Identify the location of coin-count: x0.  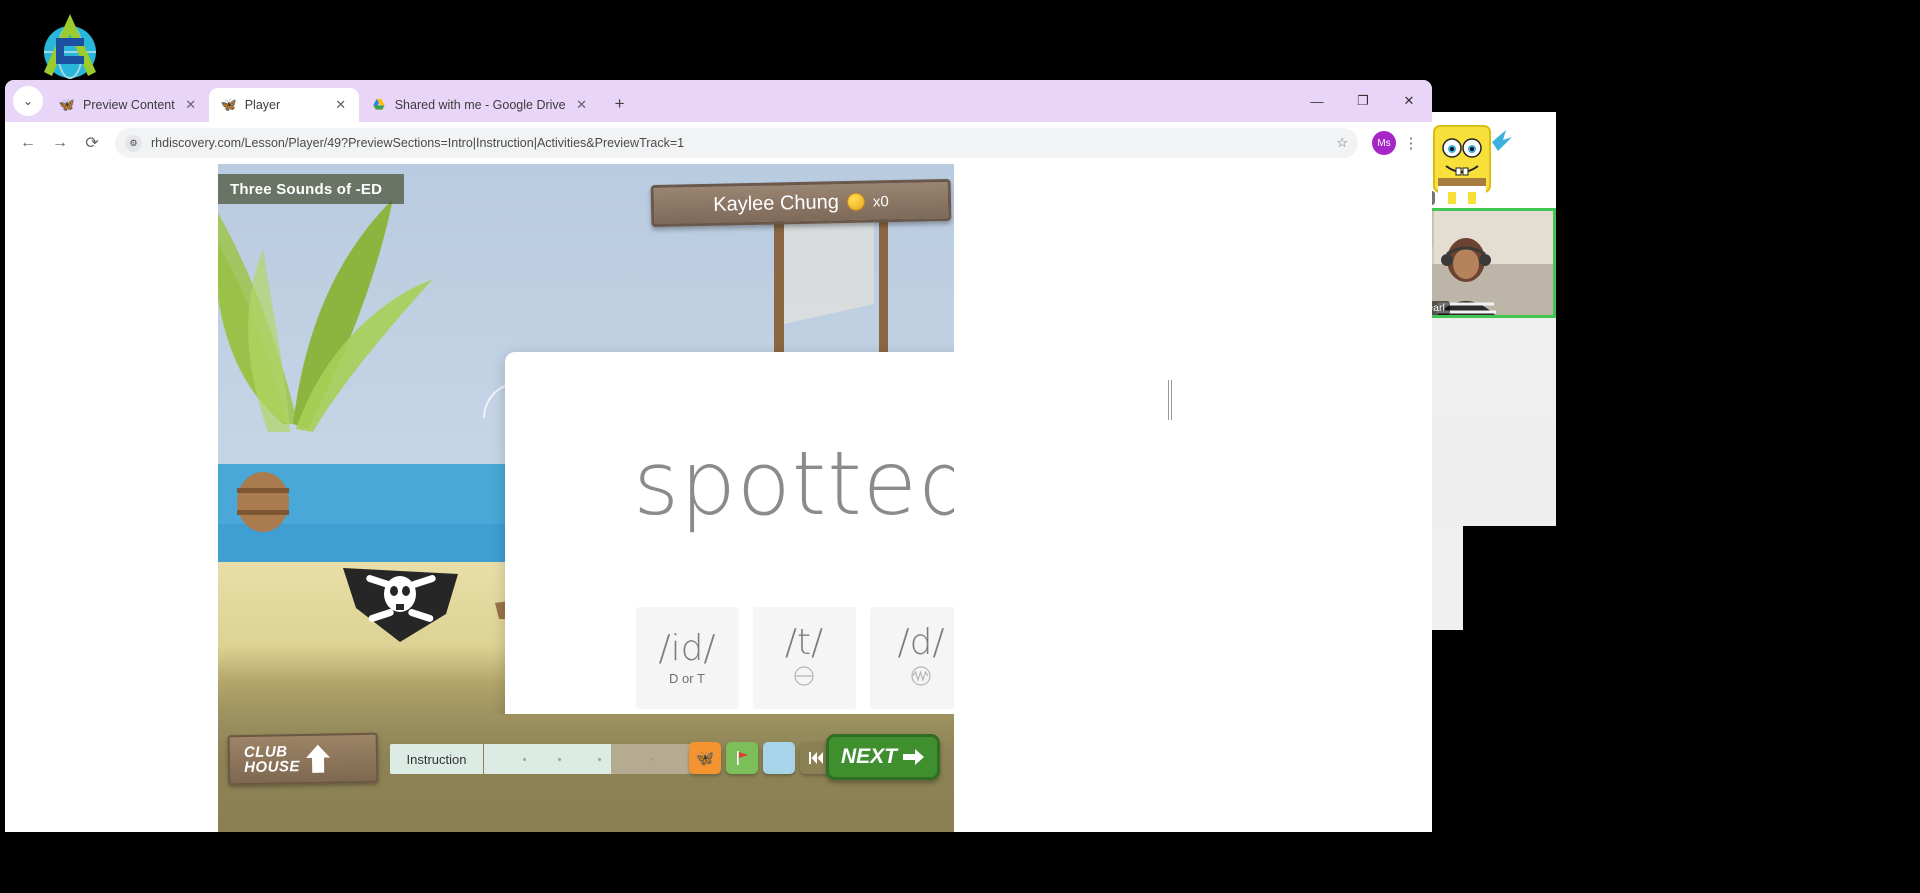
(880, 201).